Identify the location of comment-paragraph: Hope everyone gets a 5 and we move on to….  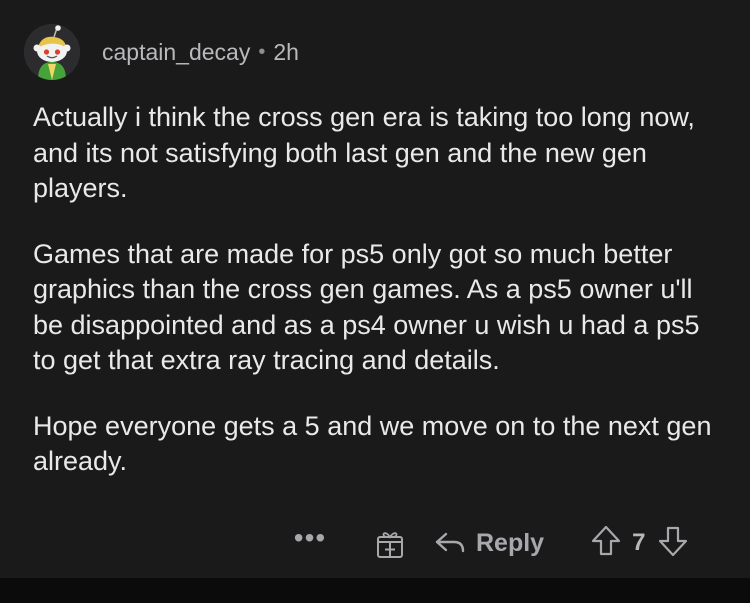
(372, 443).